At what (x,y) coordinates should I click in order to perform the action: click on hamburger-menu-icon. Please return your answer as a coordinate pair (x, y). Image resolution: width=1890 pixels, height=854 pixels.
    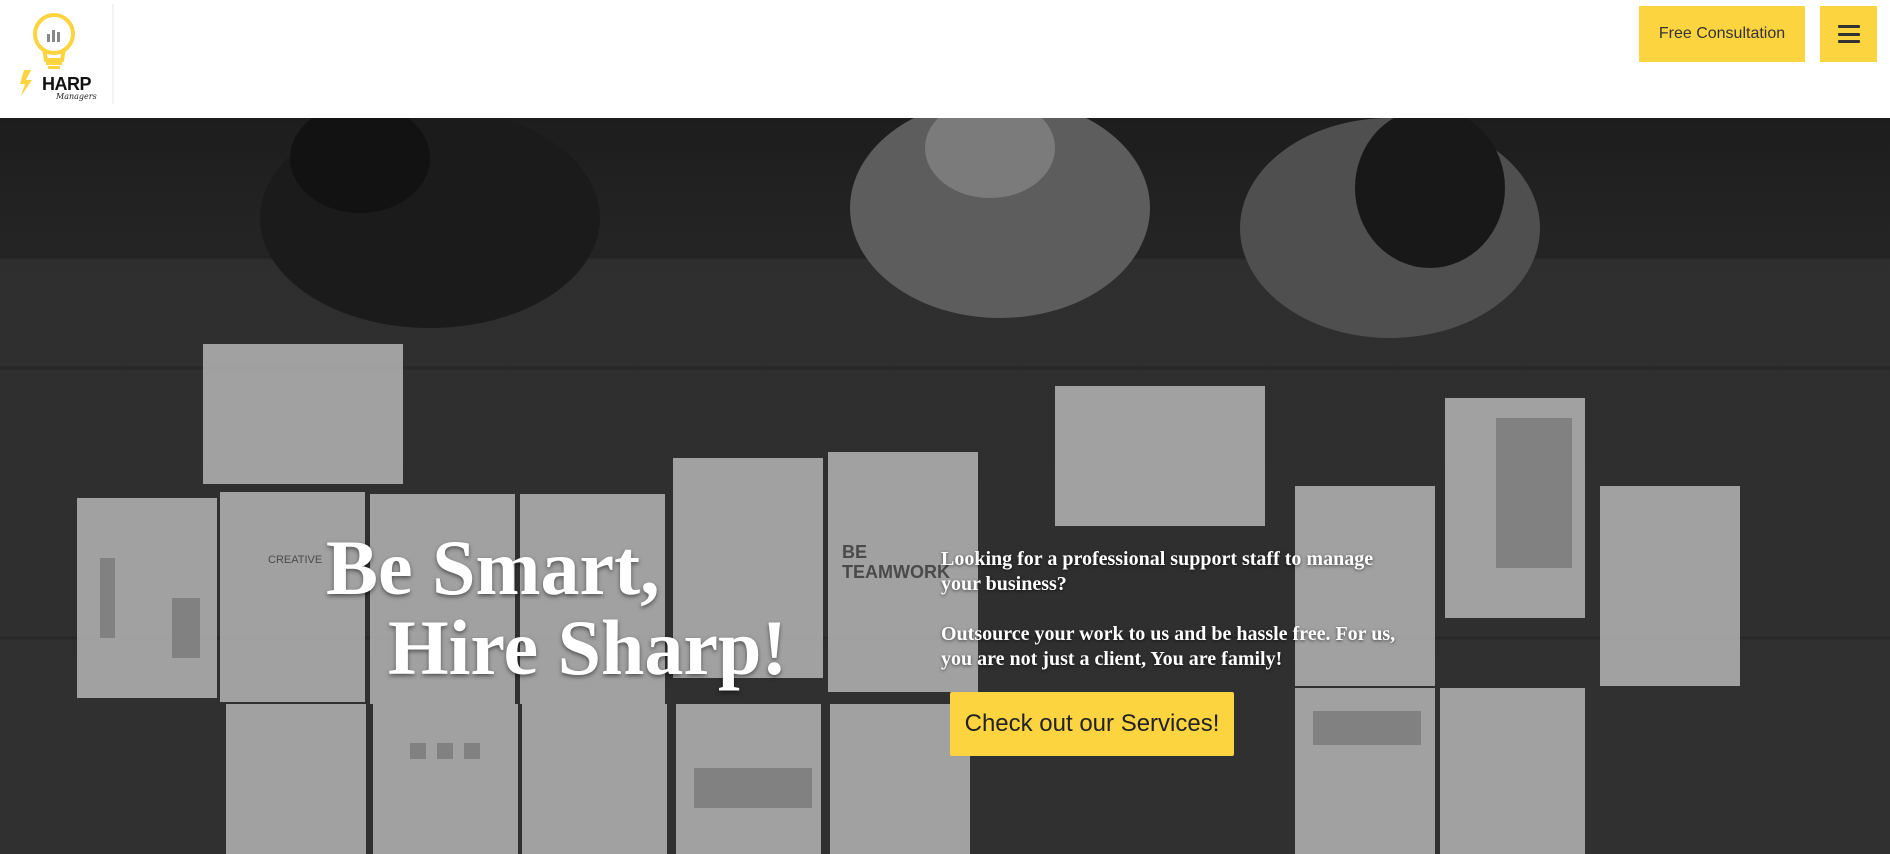
    Looking at the image, I should click on (1848, 34).